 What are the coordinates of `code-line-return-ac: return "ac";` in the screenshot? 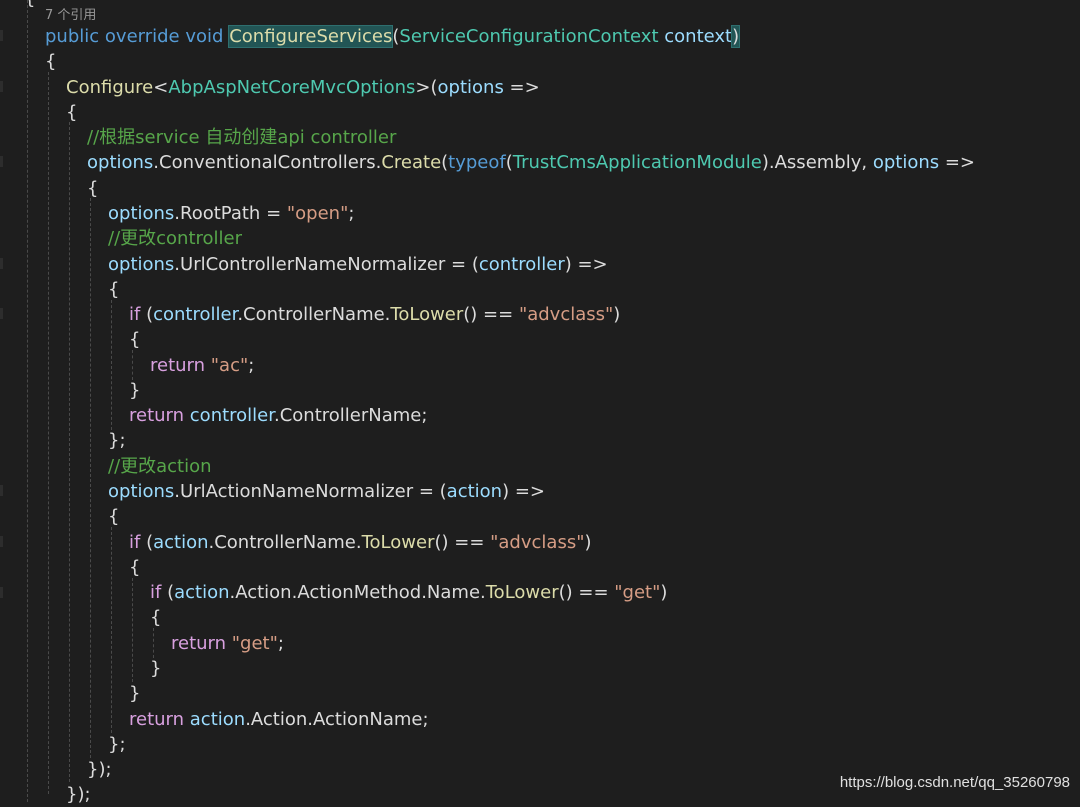 It's located at (202, 365).